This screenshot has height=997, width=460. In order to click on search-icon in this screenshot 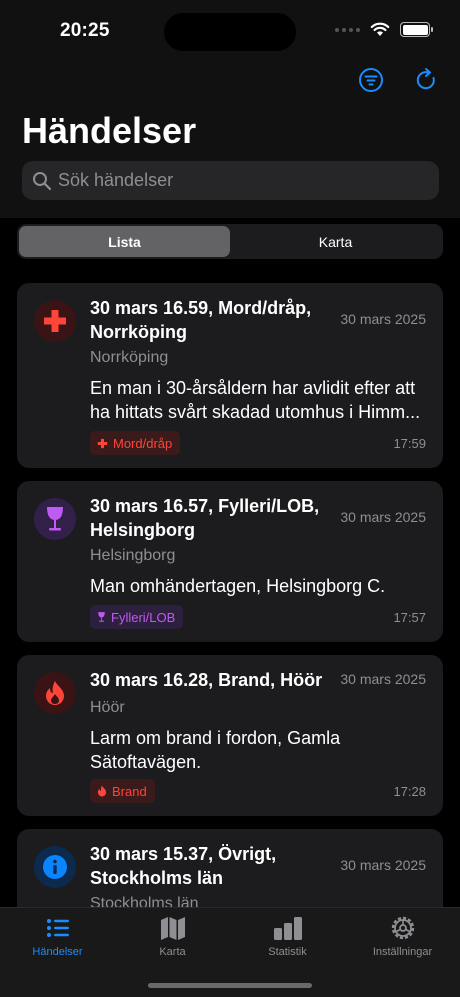, I will do `click(42, 180)`.